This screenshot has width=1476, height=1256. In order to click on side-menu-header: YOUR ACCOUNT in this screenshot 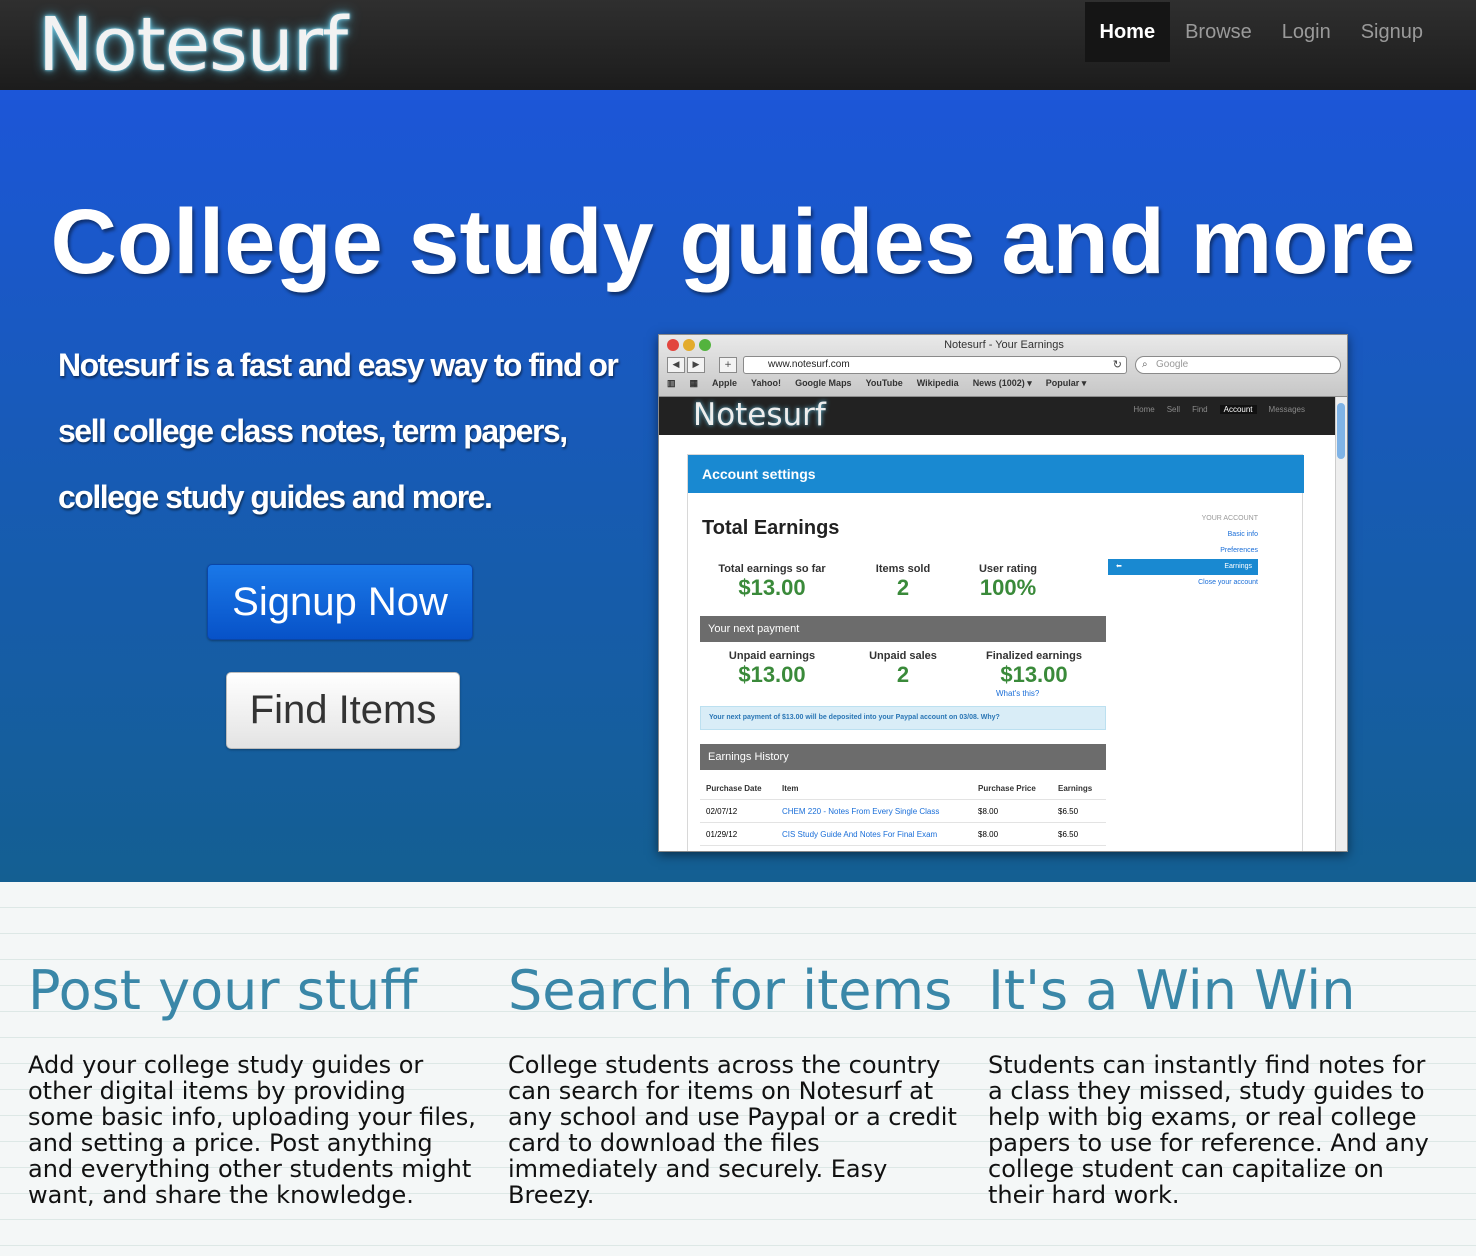, I will do `click(1229, 518)`.